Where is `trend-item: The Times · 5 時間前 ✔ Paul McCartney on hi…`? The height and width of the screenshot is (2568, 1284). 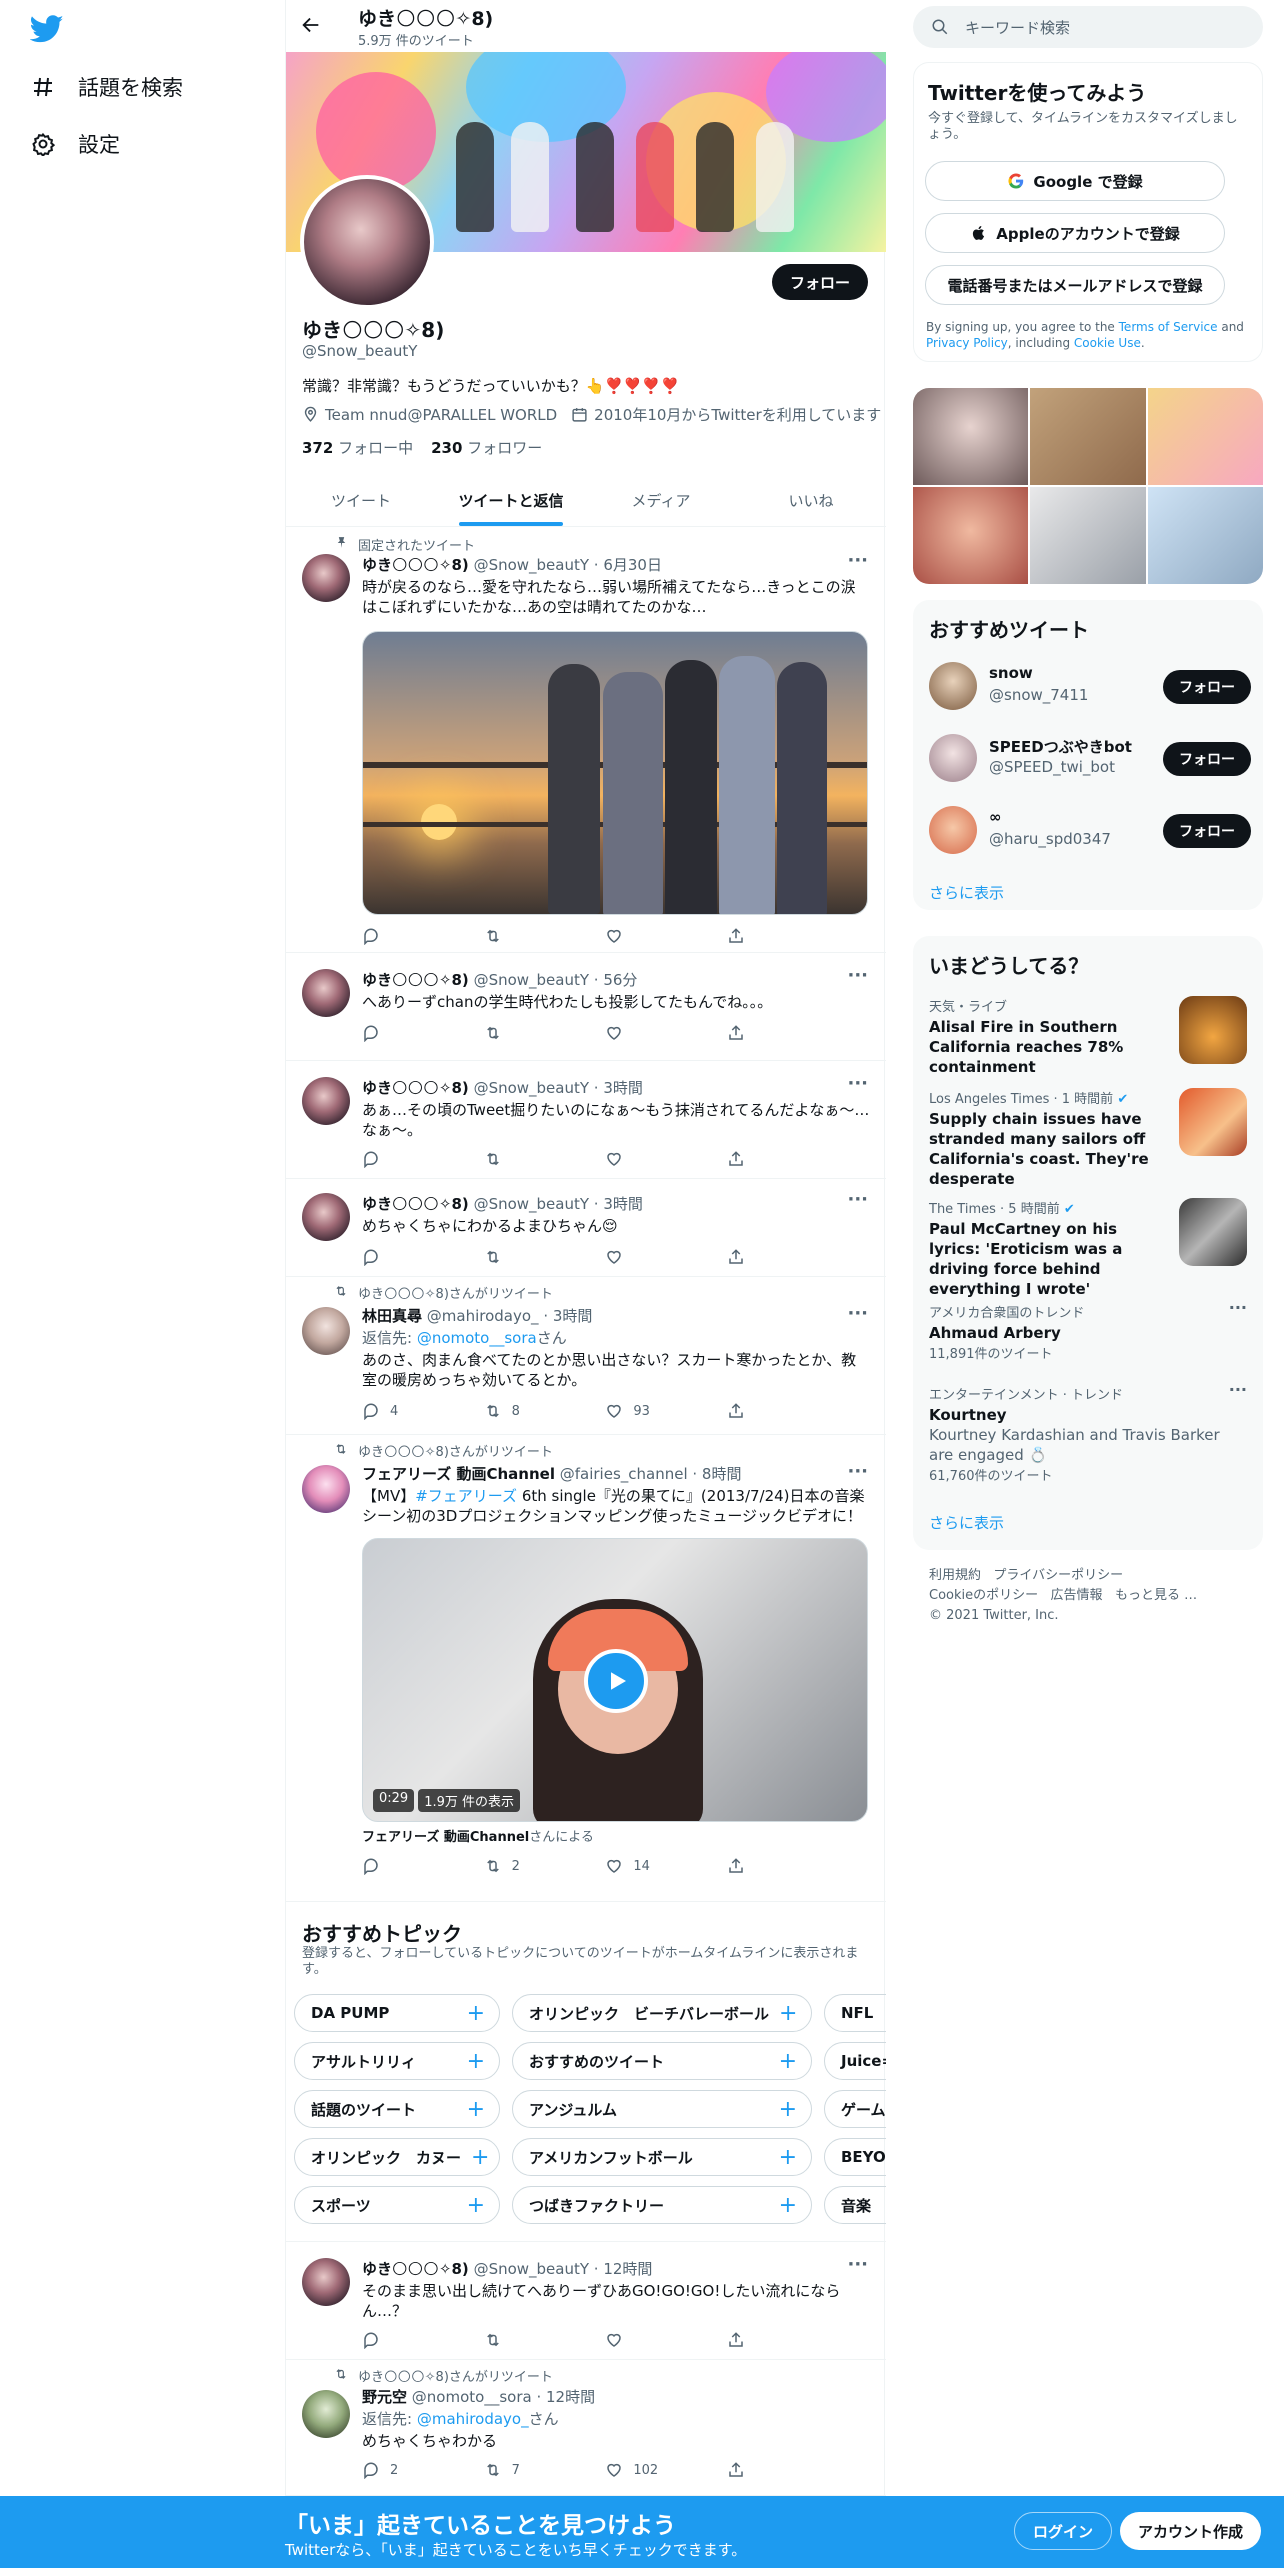
trend-item: The Times · 5 時間前 ✔ Paul McCartney on hi… is located at coordinates (1088, 1248).